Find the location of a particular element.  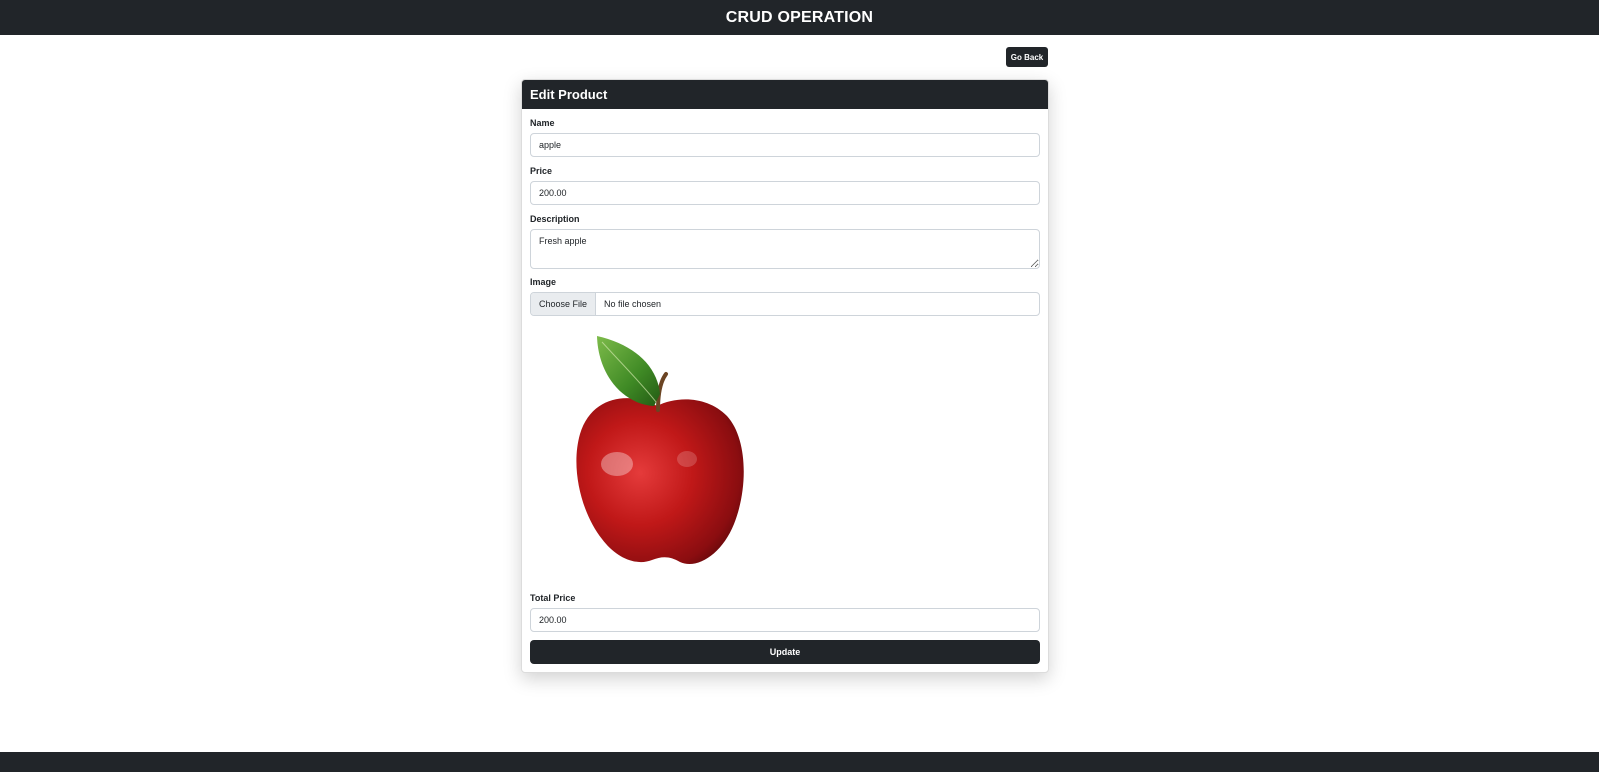

price-input is located at coordinates (785, 193).